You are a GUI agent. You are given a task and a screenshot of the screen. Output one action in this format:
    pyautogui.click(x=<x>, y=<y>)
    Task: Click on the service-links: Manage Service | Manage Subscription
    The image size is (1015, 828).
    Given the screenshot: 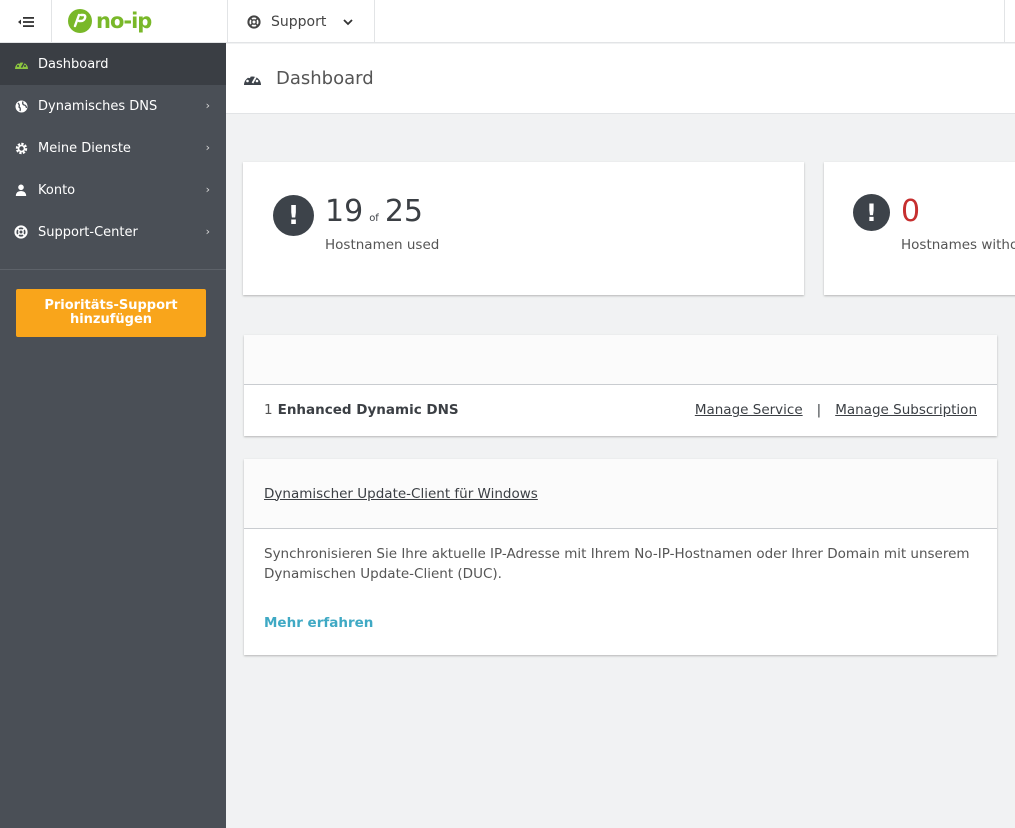 What is the action you would take?
    pyautogui.click(x=836, y=410)
    